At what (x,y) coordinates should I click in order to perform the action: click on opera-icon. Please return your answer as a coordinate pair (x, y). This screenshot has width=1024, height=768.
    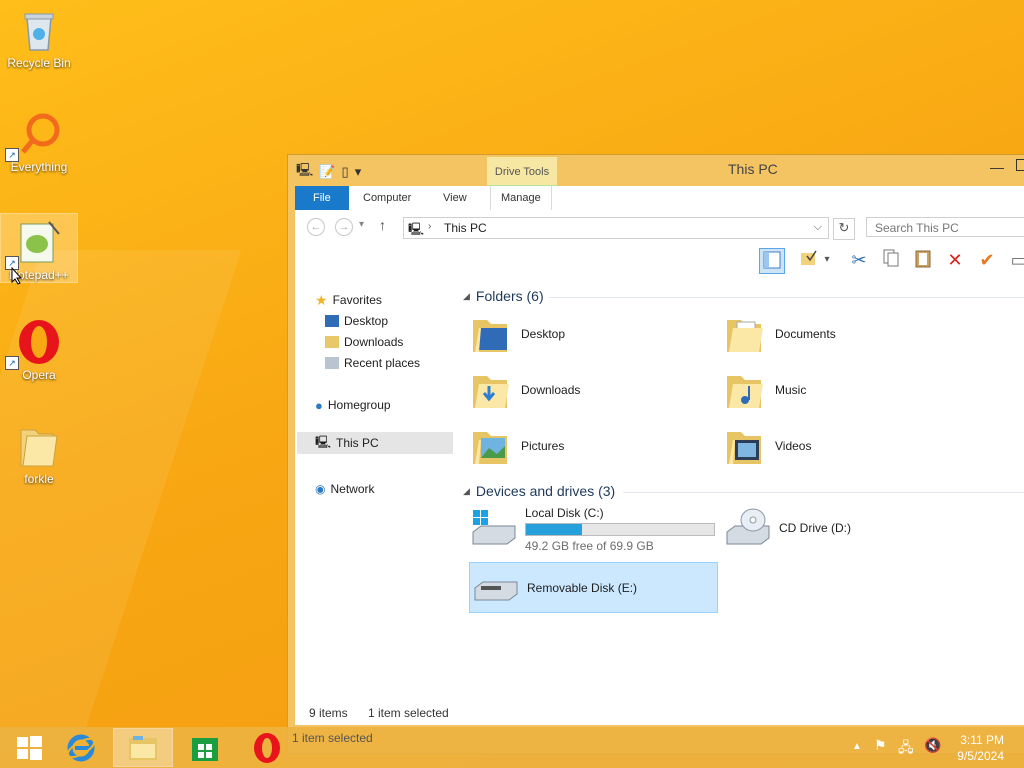
    Looking at the image, I should click on (267, 747).